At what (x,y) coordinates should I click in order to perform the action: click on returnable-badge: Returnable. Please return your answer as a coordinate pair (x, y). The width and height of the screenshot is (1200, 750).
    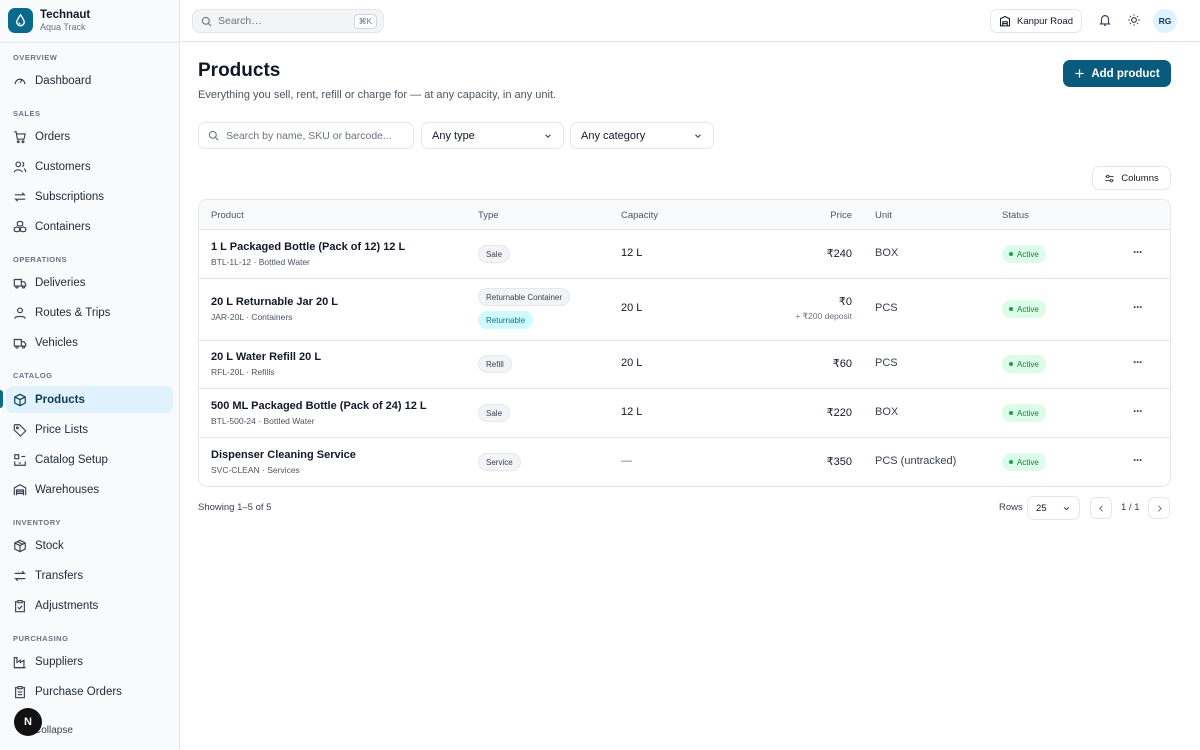
    Looking at the image, I should click on (506, 320).